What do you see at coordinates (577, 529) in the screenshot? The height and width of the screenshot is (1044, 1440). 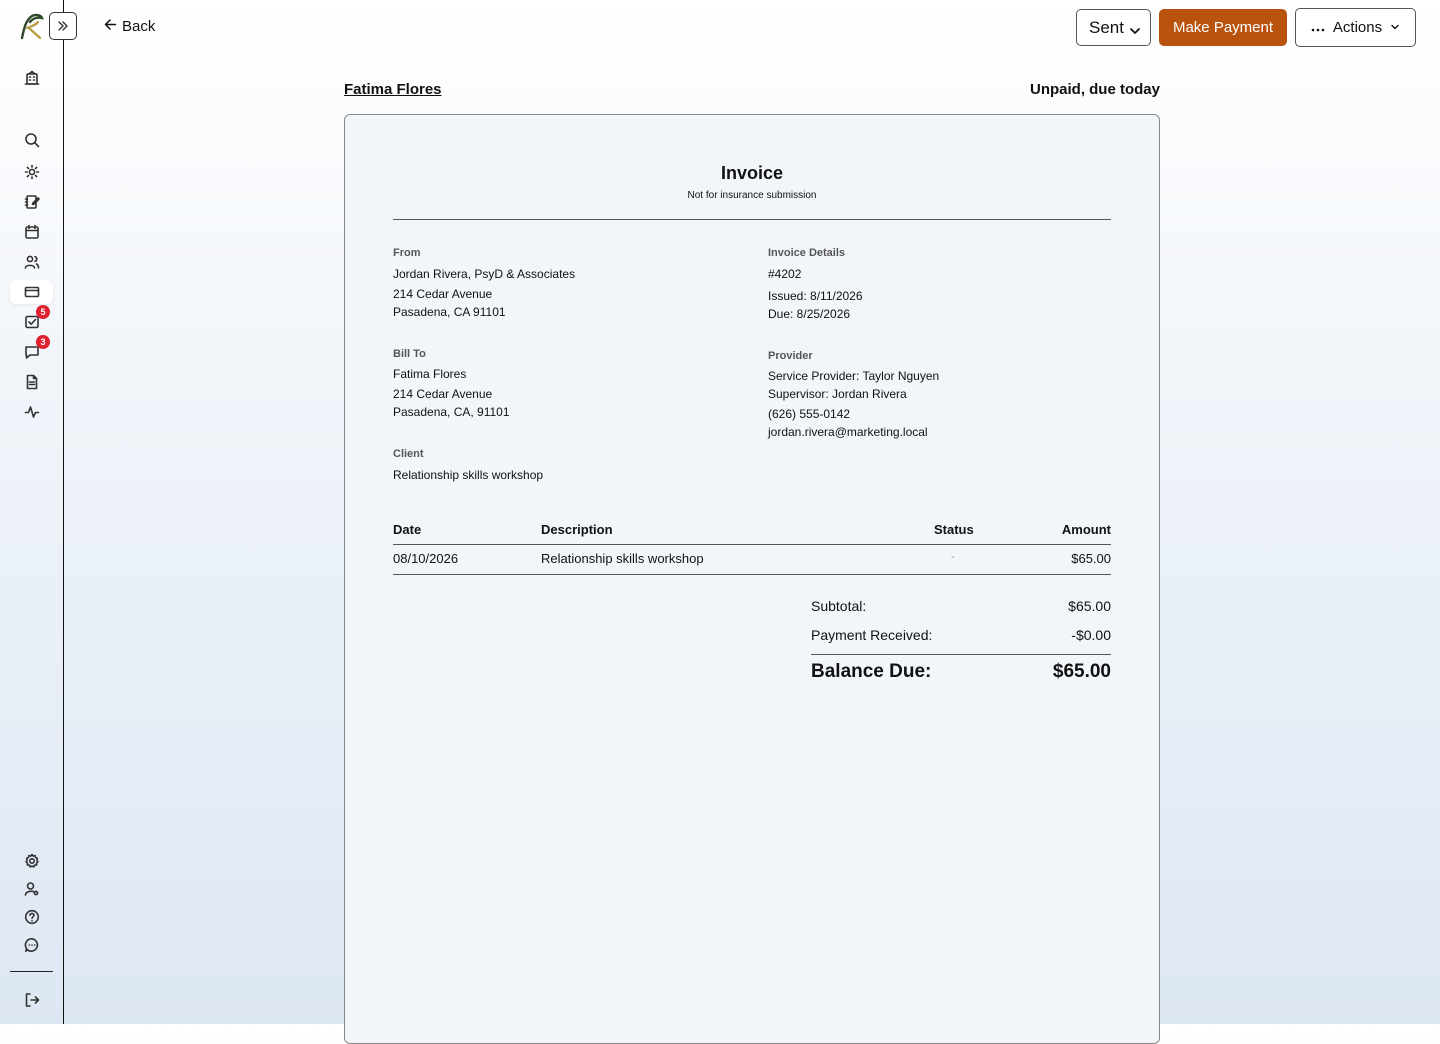 I see `column-header-description: Description` at bounding box center [577, 529].